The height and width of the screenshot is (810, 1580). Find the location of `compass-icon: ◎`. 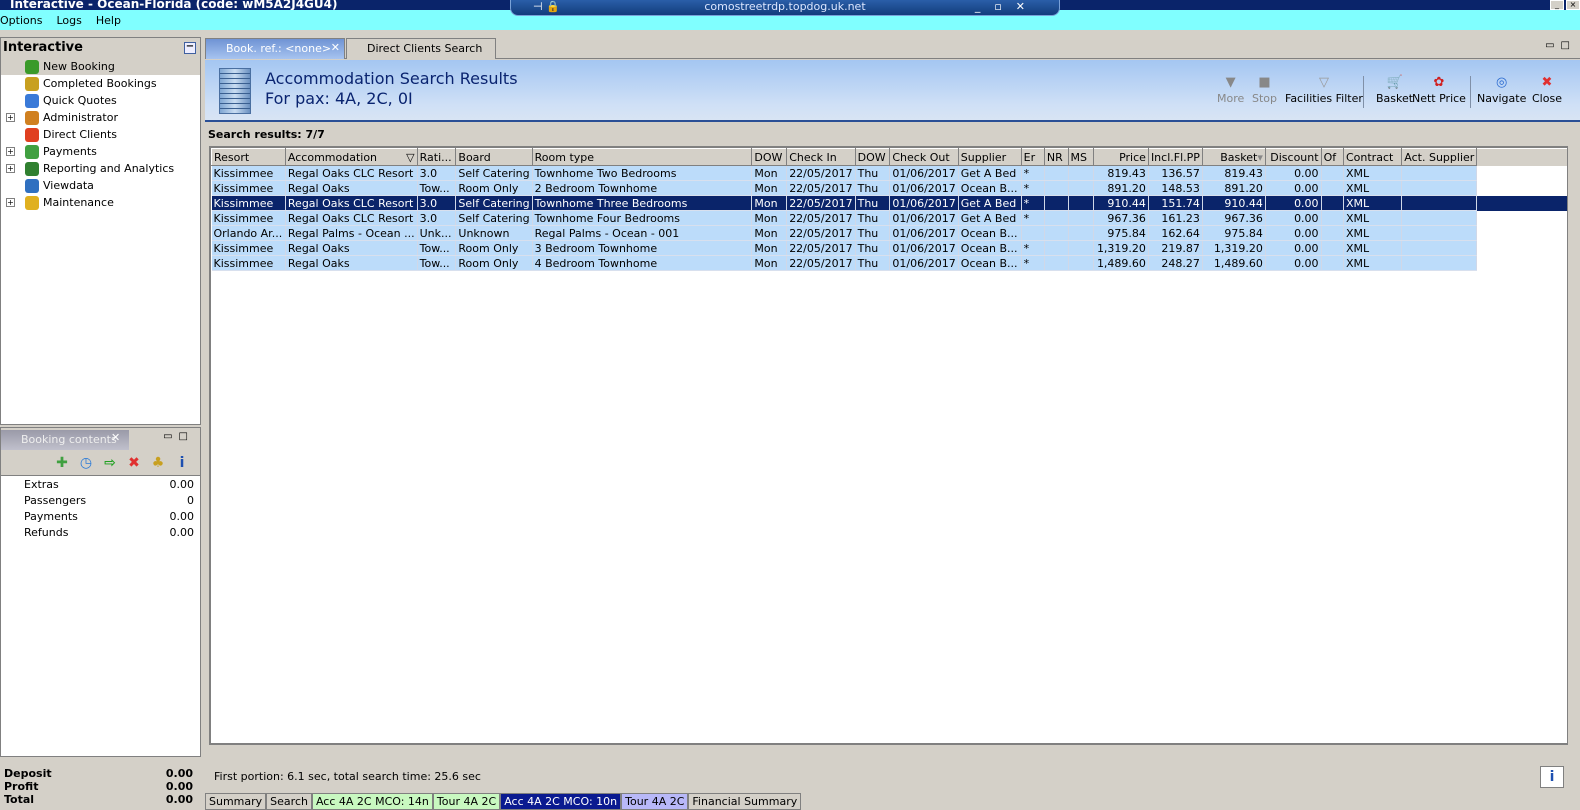

compass-icon: ◎ is located at coordinates (1502, 82).